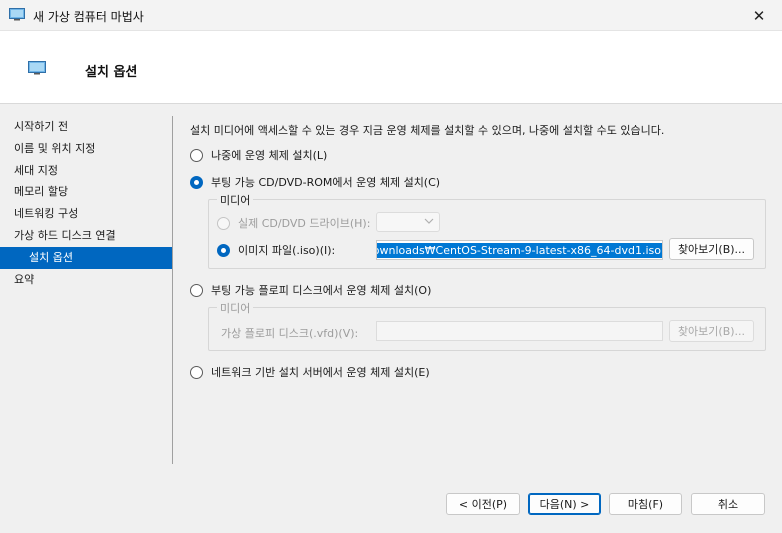 This screenshot has width=782, height=533. Describe the element at coordinates (88, 17) in the screenshot. I see `window-title: 새 가상 컴퓨터 마법사` at that location.